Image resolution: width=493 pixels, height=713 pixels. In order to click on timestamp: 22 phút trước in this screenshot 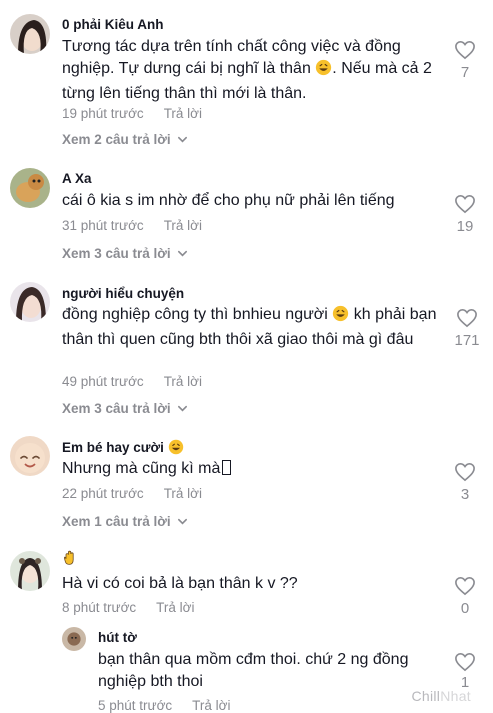, I will do `click(103, 493)`.